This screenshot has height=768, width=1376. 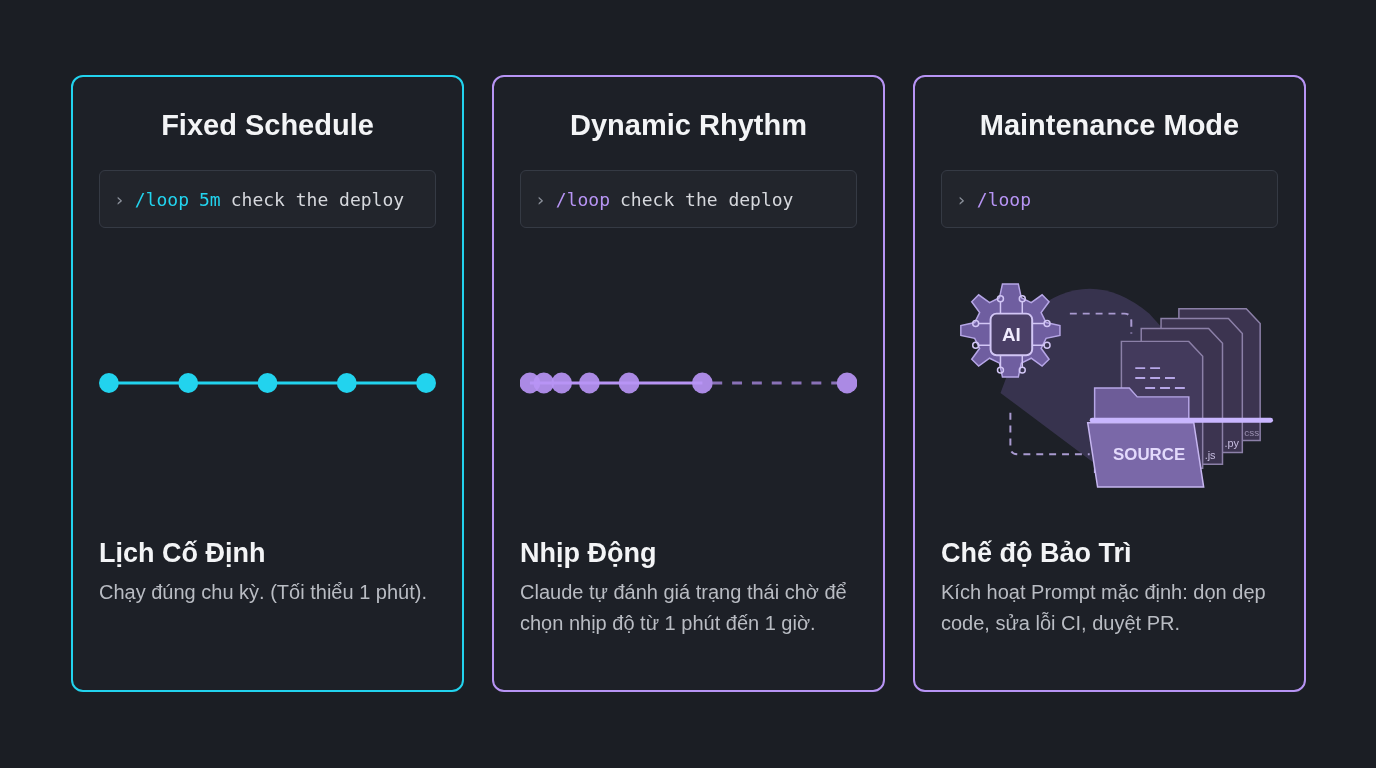 I want to click on card-title: Maintenance Mode, so click(x=1109, y=125).